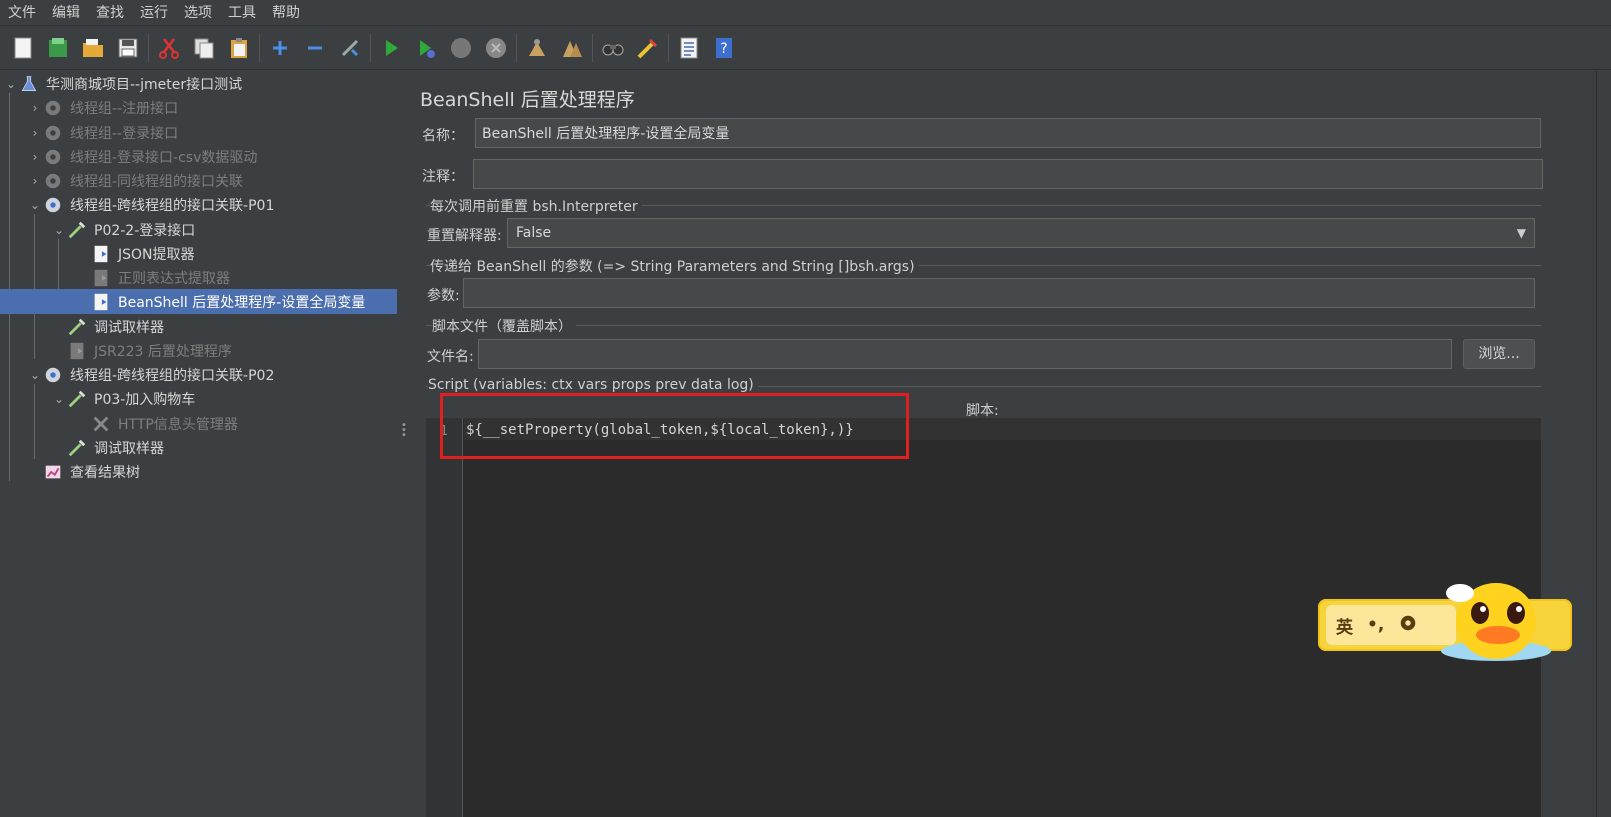 This screenshot has height=817, width=1611. Describe the element at coordinates (461, 48) in the screenshot. I see `stop-icon` at that location.